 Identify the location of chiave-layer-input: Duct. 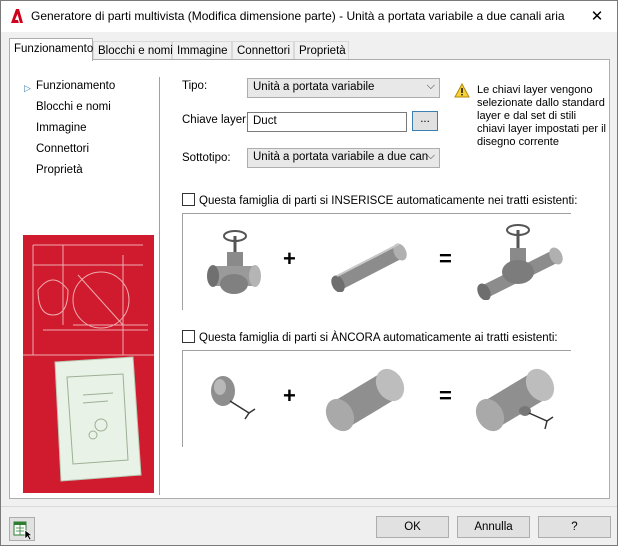
(327, 122).